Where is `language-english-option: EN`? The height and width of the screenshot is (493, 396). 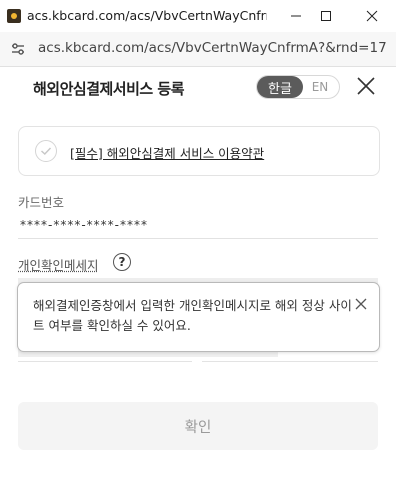
language-english-option: EN is located at coordinates (320, 87).